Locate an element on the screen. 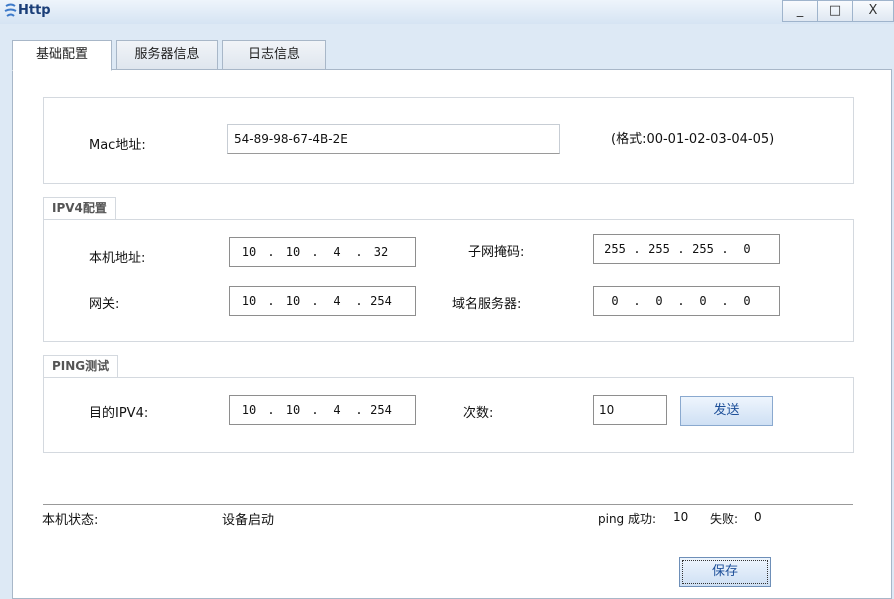 The width and height of the screenshot is (894, 599). tab-basic-config: 基础配置 is located at coordinates (62, 55).